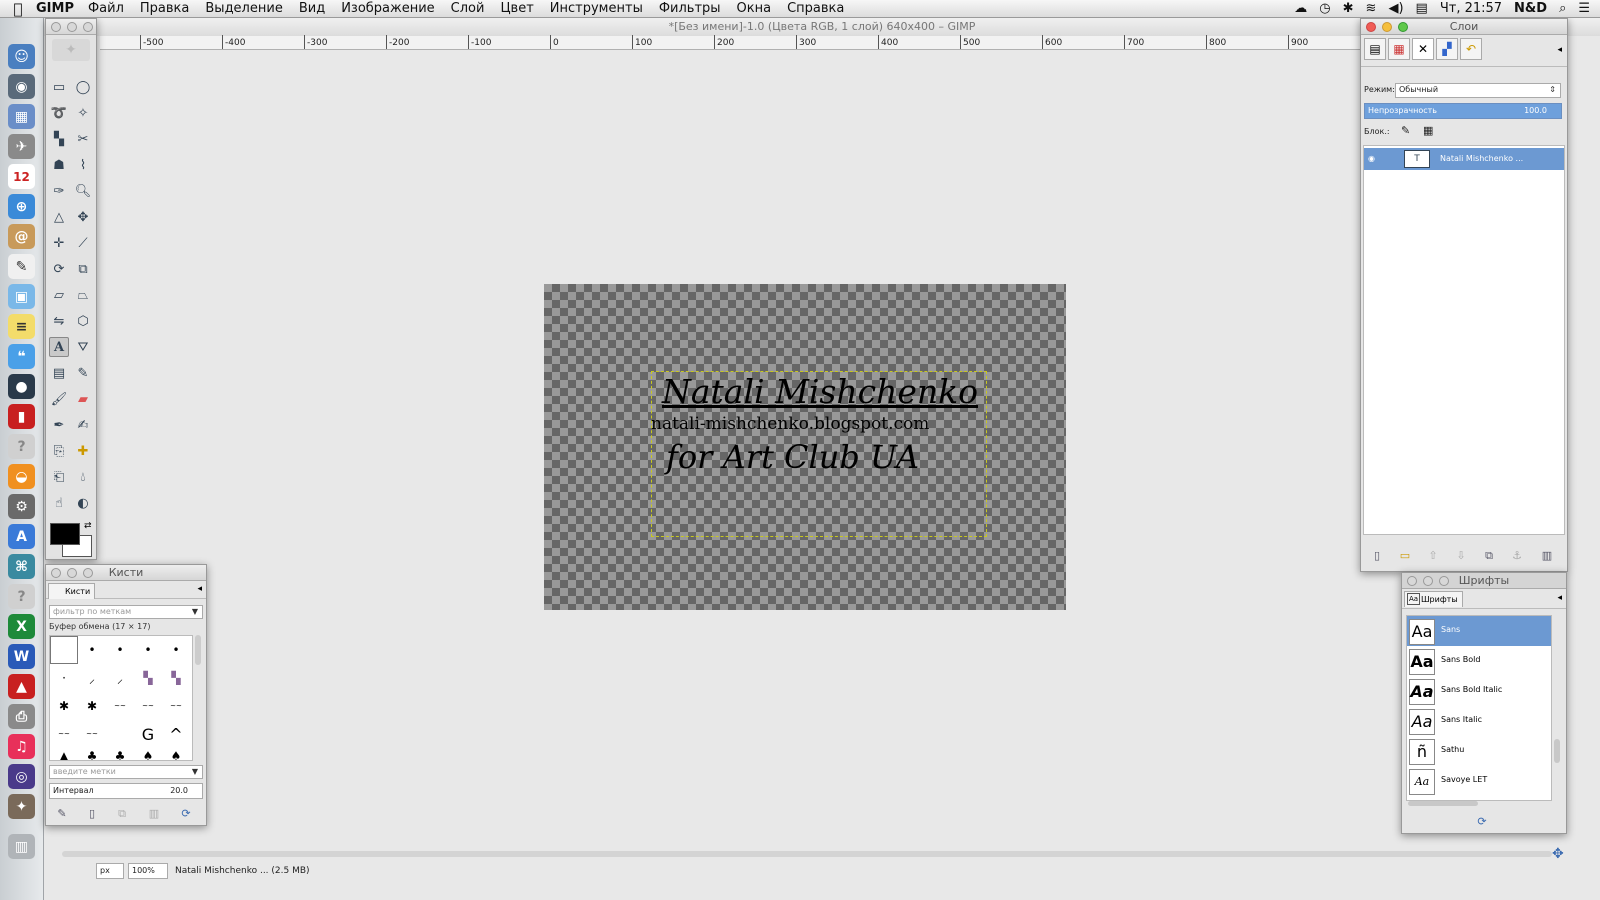  What do you see at coordinates (690, 8) in the screenshot?
I see `menu-filters: Фильтры` at bounding box center [690, 8].